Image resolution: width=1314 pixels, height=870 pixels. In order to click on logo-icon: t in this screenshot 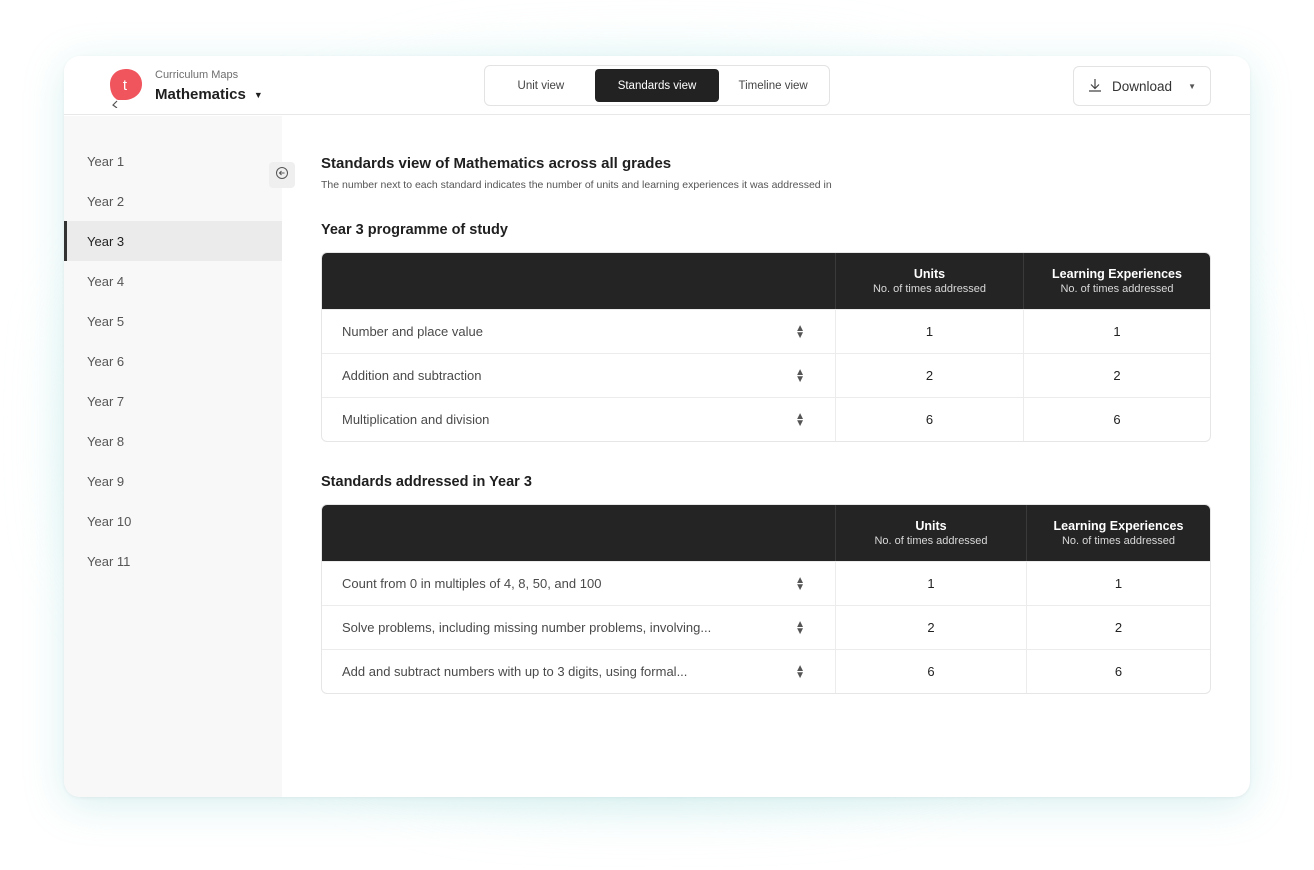, I will do `click(126, 88)`.